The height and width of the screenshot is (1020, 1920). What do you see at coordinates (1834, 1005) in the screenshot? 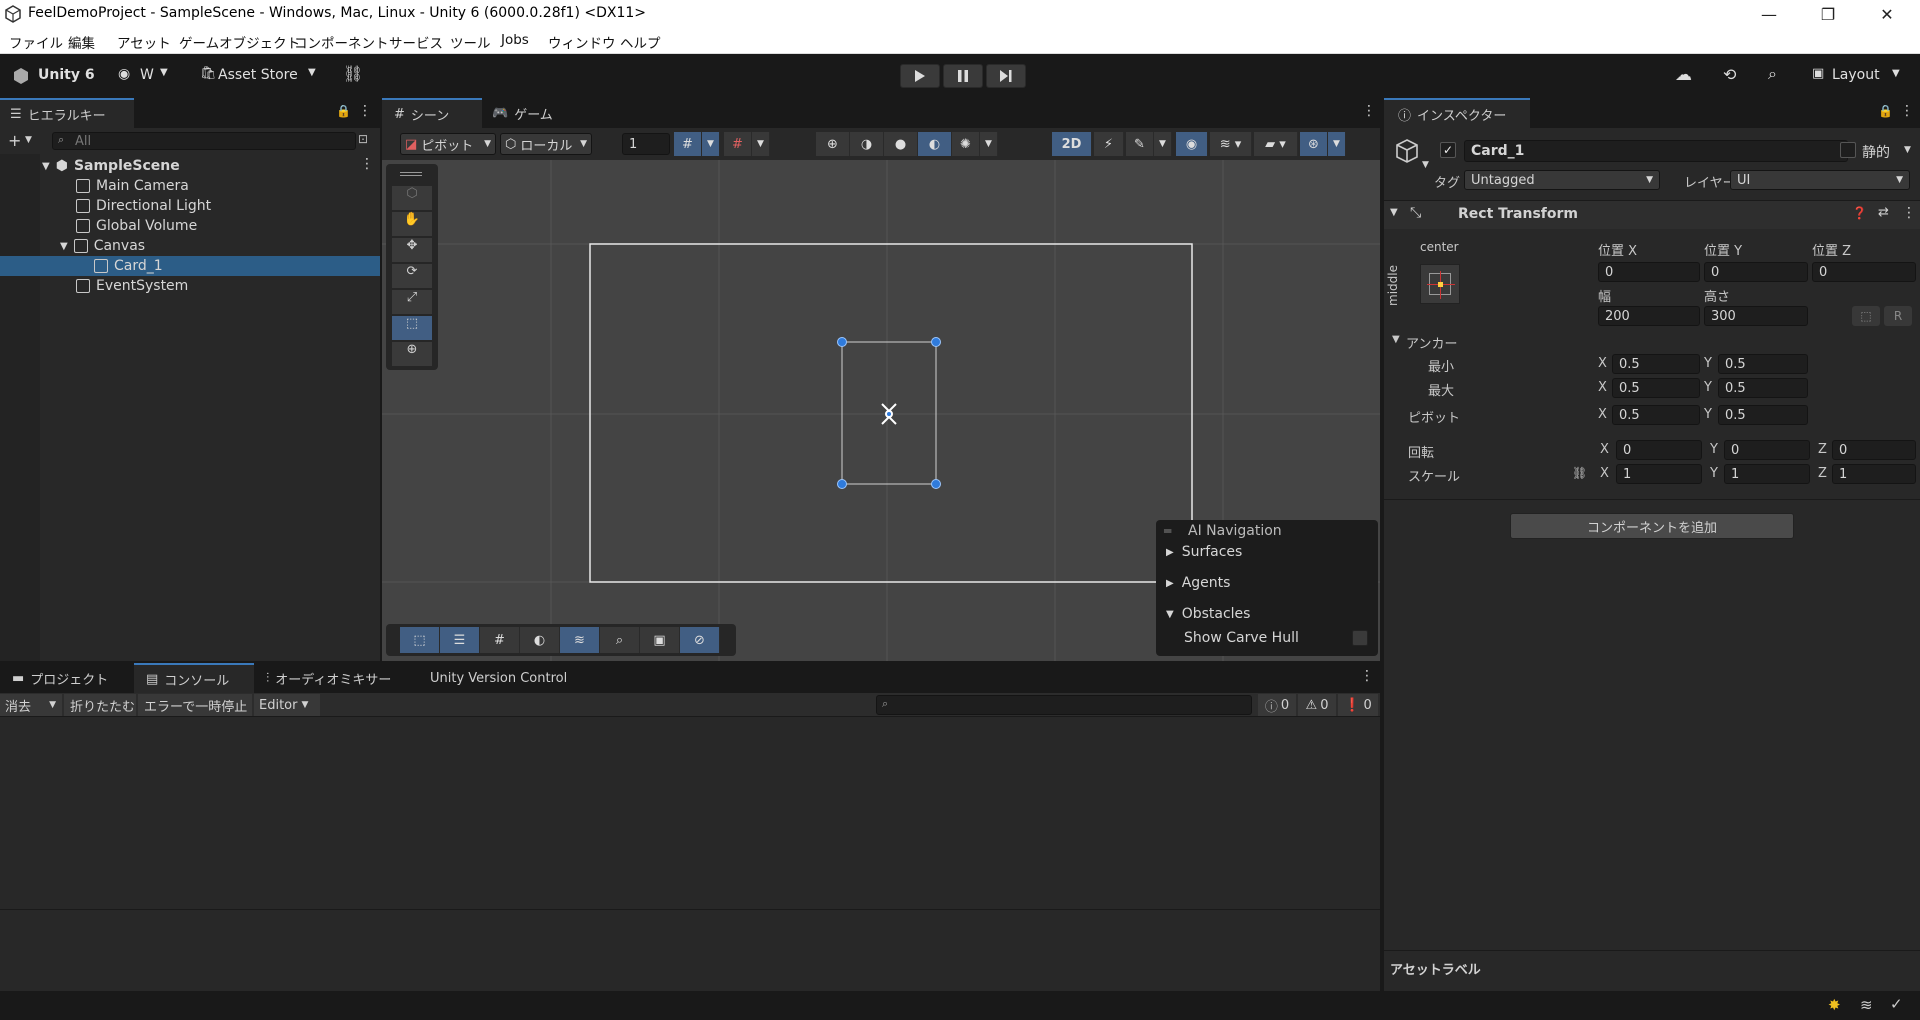
I see `lightbulb-icon: ✸` at bounding box center [1834, 1005].